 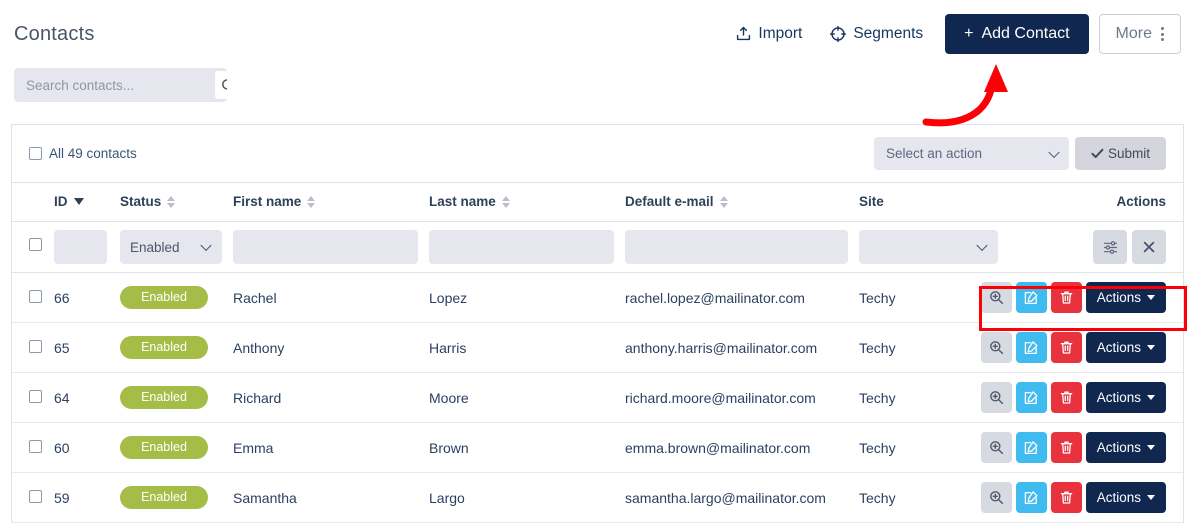 What do you see at coordinates (780, 33) in the screenshot?
I see `import-label: Import` at bounding box center [780, 33].